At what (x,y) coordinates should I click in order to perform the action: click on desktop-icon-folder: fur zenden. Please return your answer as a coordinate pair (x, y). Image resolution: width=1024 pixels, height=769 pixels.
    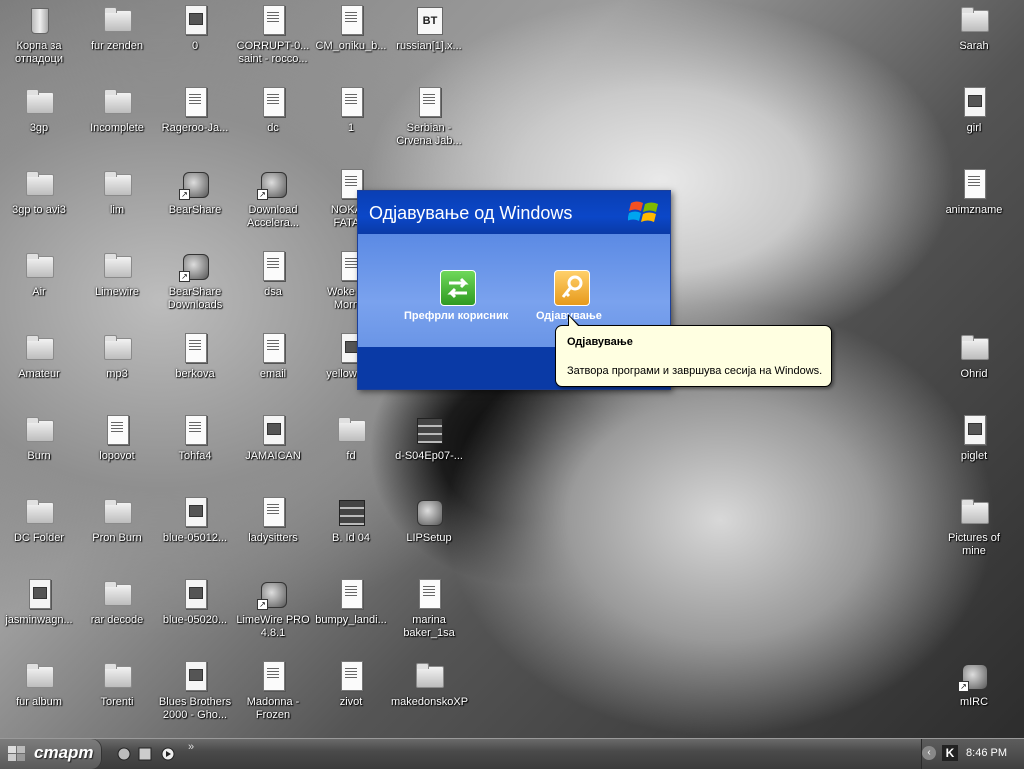
    Looking at the image, I should click on (117, 37).